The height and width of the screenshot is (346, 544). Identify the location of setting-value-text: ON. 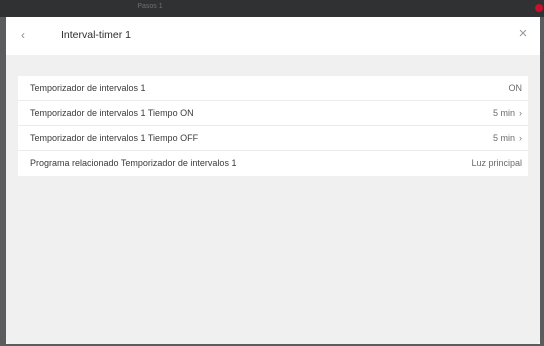
(515, 88).